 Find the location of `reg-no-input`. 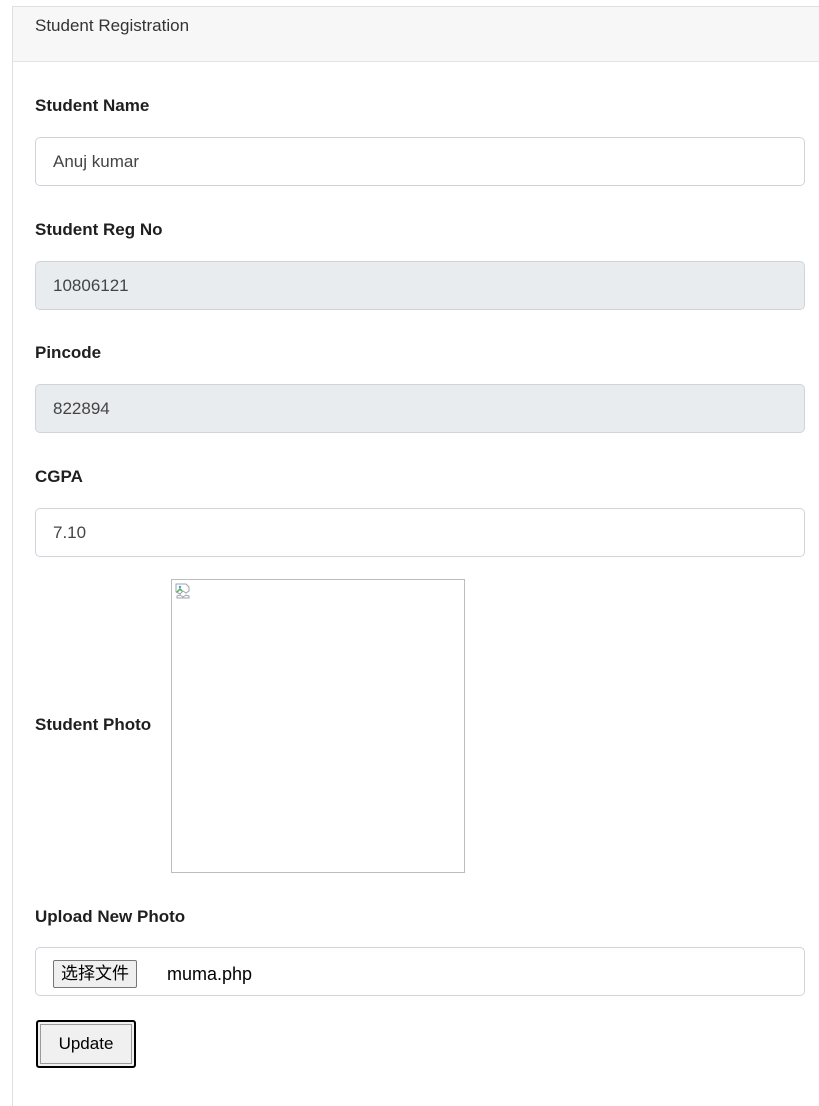

reg-no-input is located at coordinates (420, 285).